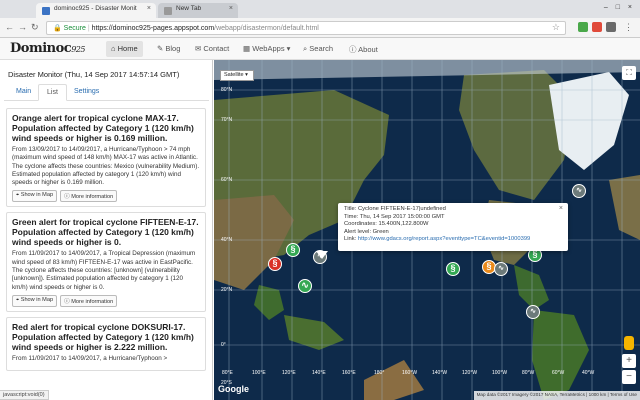  Describe the element at coordinates (227, 373) in the screenshot. I see `lon-label: 80°E` at that location.